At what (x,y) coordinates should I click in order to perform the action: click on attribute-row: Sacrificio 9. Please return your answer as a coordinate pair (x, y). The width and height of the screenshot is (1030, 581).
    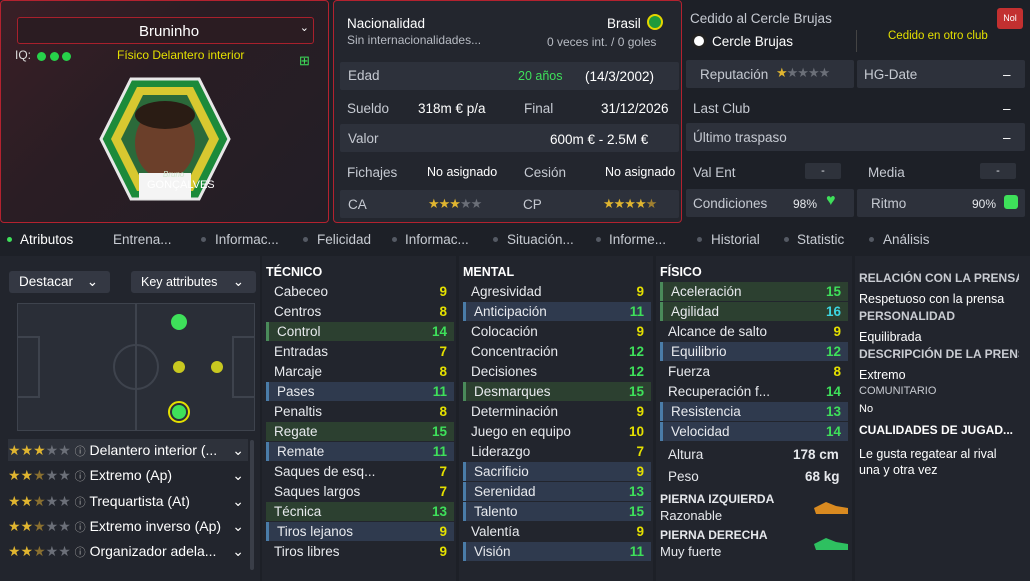
    Looking at the image, I should click on (557, 471).